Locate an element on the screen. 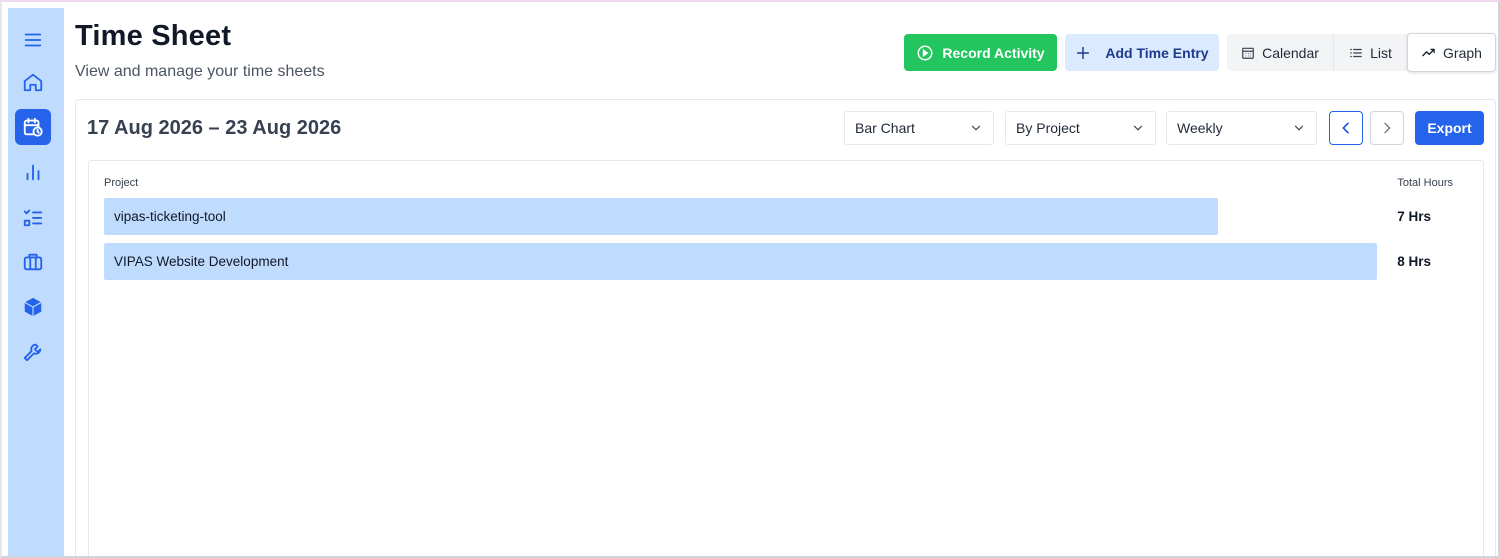 This screenshot has width=1500, height=558. period-value: Weekly is located at coordinates (1200, 128).